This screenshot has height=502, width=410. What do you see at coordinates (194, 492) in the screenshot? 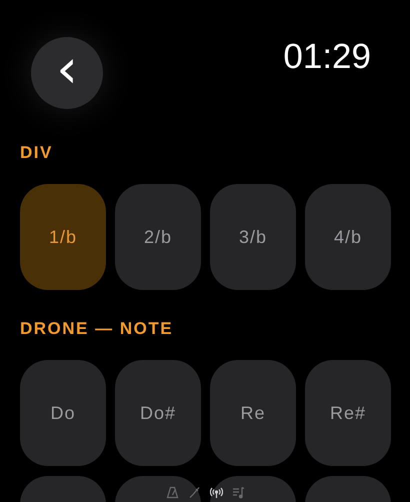
I see `tuning-fork-icon` at bounding box center [194, 492].